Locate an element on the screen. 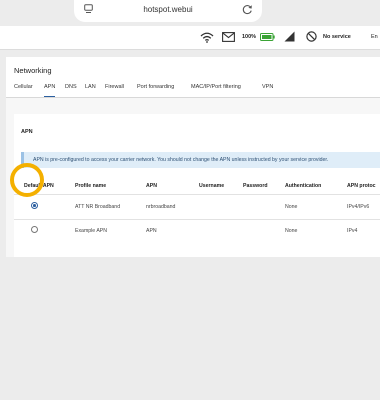  column-header-password: Password is located at coordinates (255, 186).